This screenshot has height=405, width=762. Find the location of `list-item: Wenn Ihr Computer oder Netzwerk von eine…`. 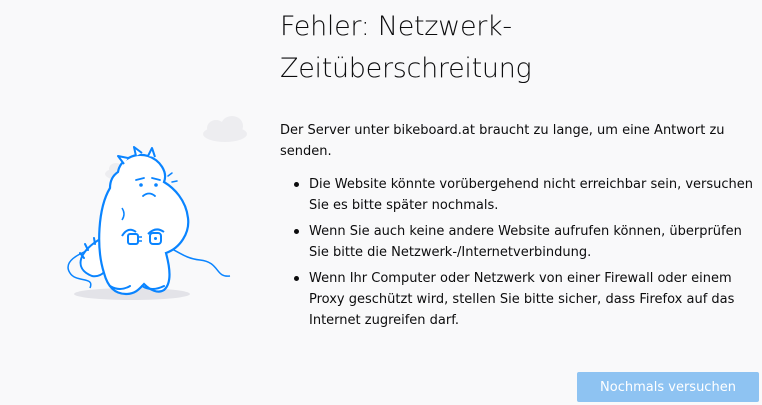

list-item: Wenn Ihr Computer oder Netzwerk von eine… is located at coordinates (526, 299).